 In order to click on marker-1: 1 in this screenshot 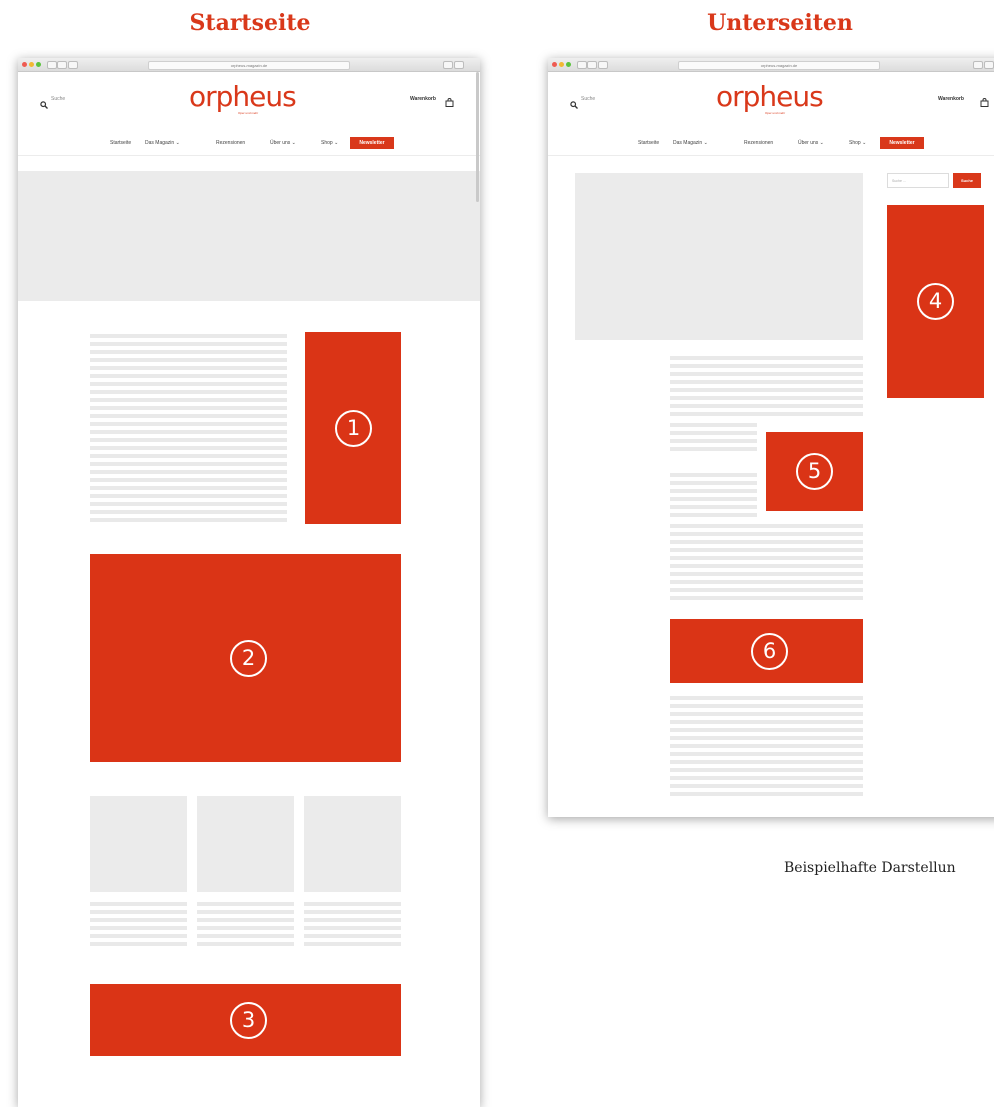, I will do `click(353, 428)`.